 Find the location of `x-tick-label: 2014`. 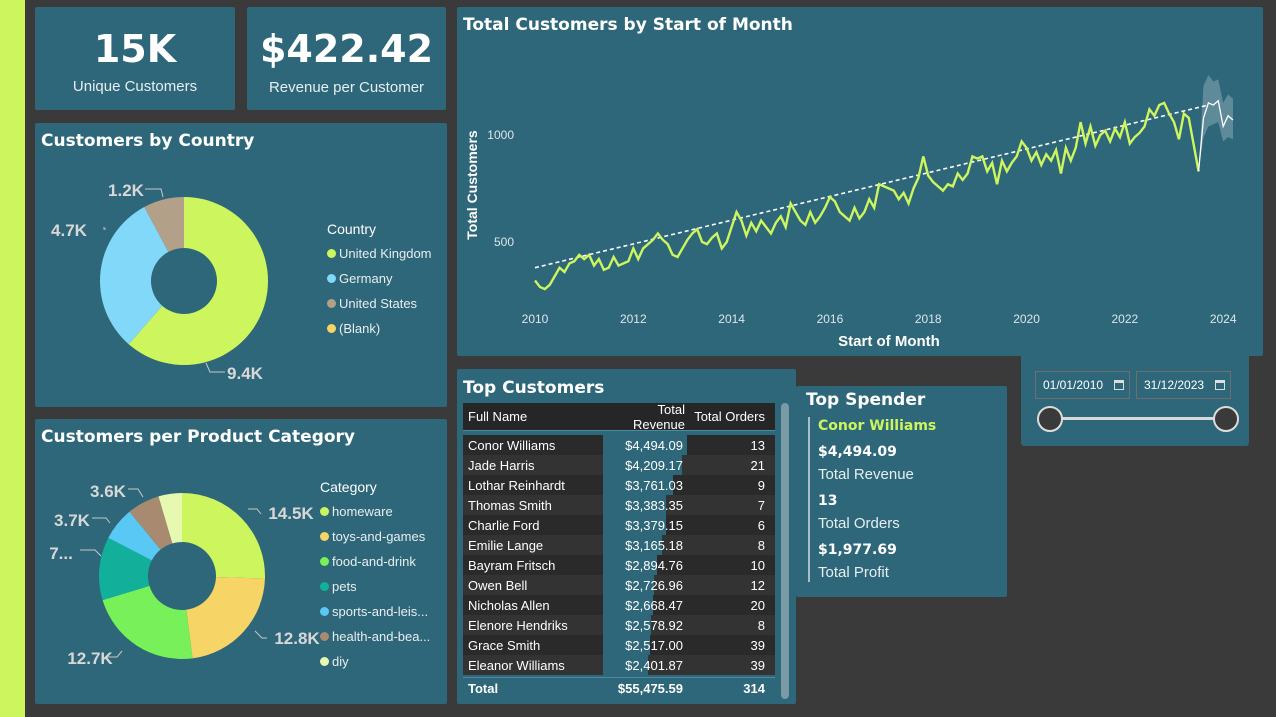

x-tick-label: 2014 is located at coordinates (731, 319).